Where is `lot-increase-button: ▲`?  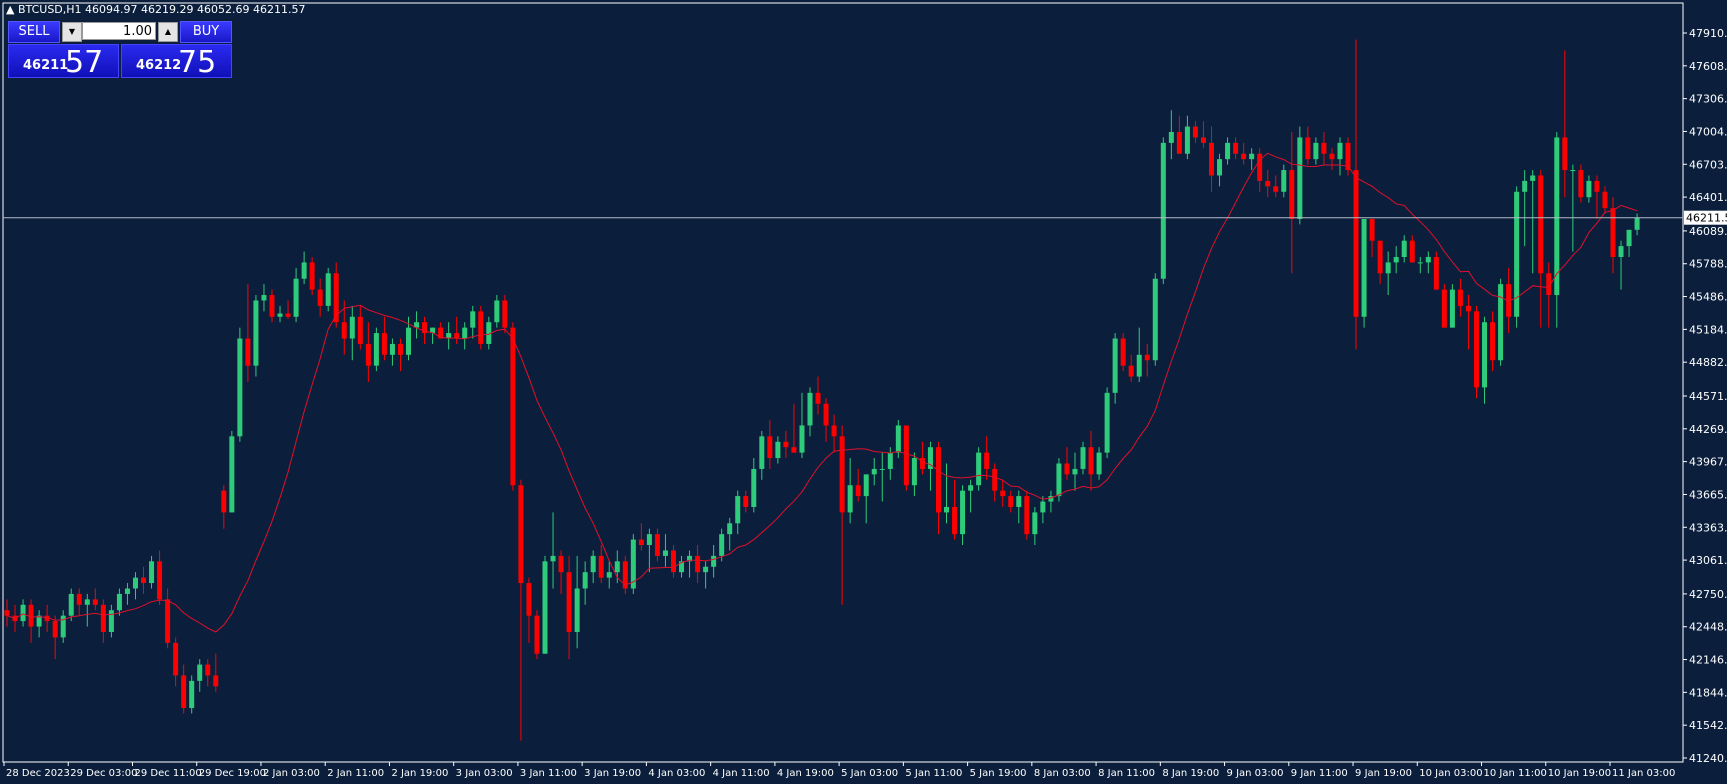
lot-increase-button: ▲ is located at coordinates (168, 32).